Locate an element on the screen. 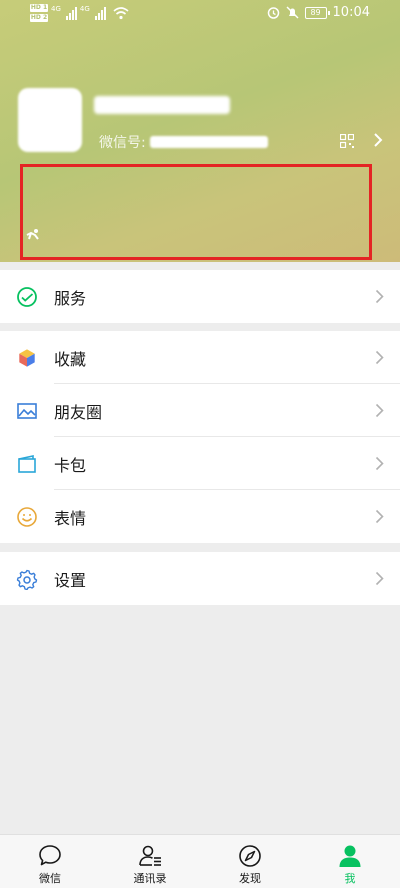 Image resolution: width=400 pixels, height=888 pixels. status-bar: HD 1 HD 2 4G 4G 89 10:04 is located at coordinates (200, 14).